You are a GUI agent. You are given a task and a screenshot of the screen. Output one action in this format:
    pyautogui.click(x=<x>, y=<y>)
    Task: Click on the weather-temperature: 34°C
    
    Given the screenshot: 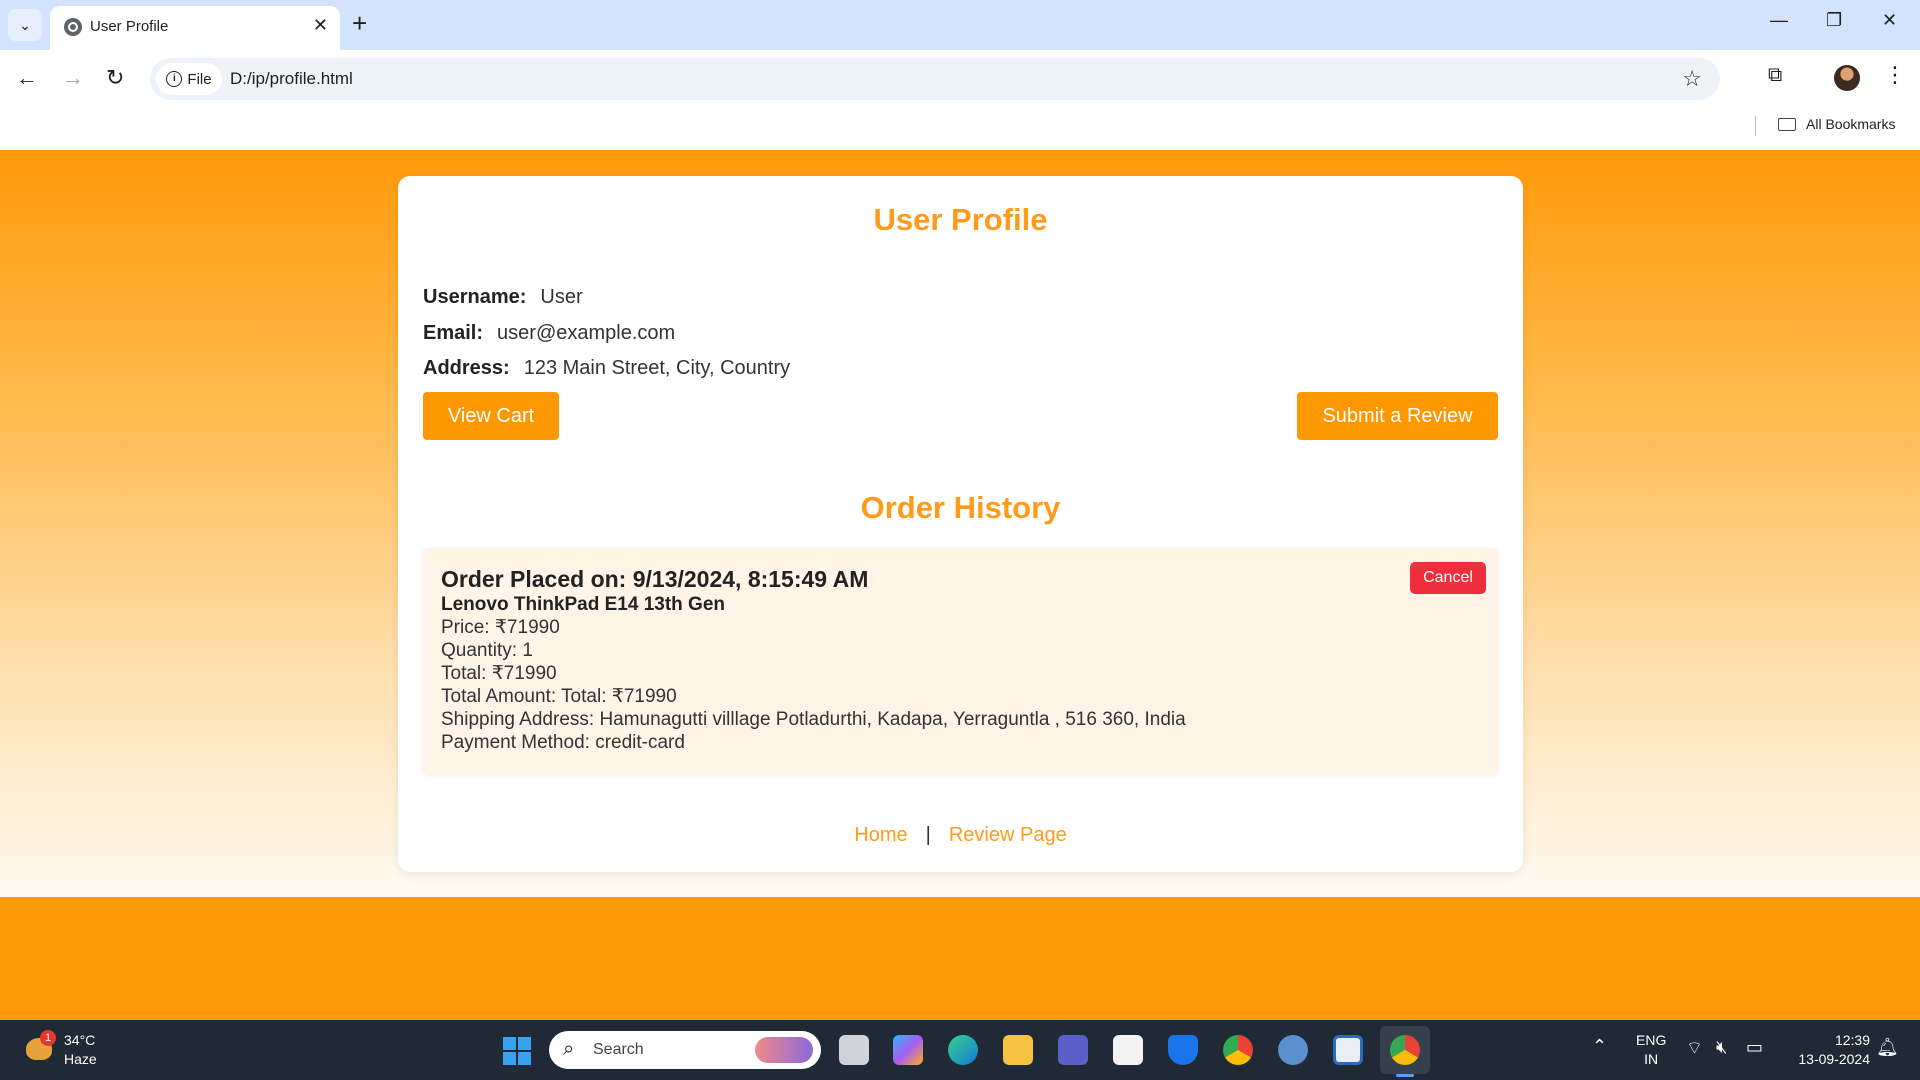 What is the action you would take?
    pyautogui.click(x=79, y=1040)
    